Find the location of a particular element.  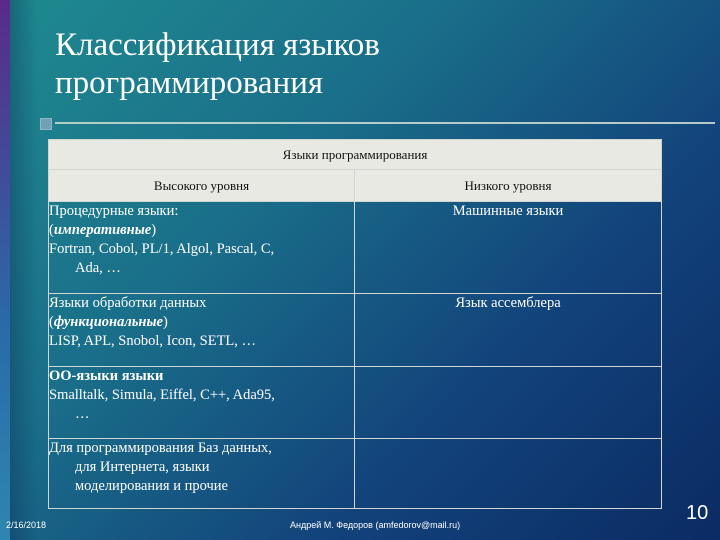

cell-italic-text: императивные is located at coordinates (102, 230).